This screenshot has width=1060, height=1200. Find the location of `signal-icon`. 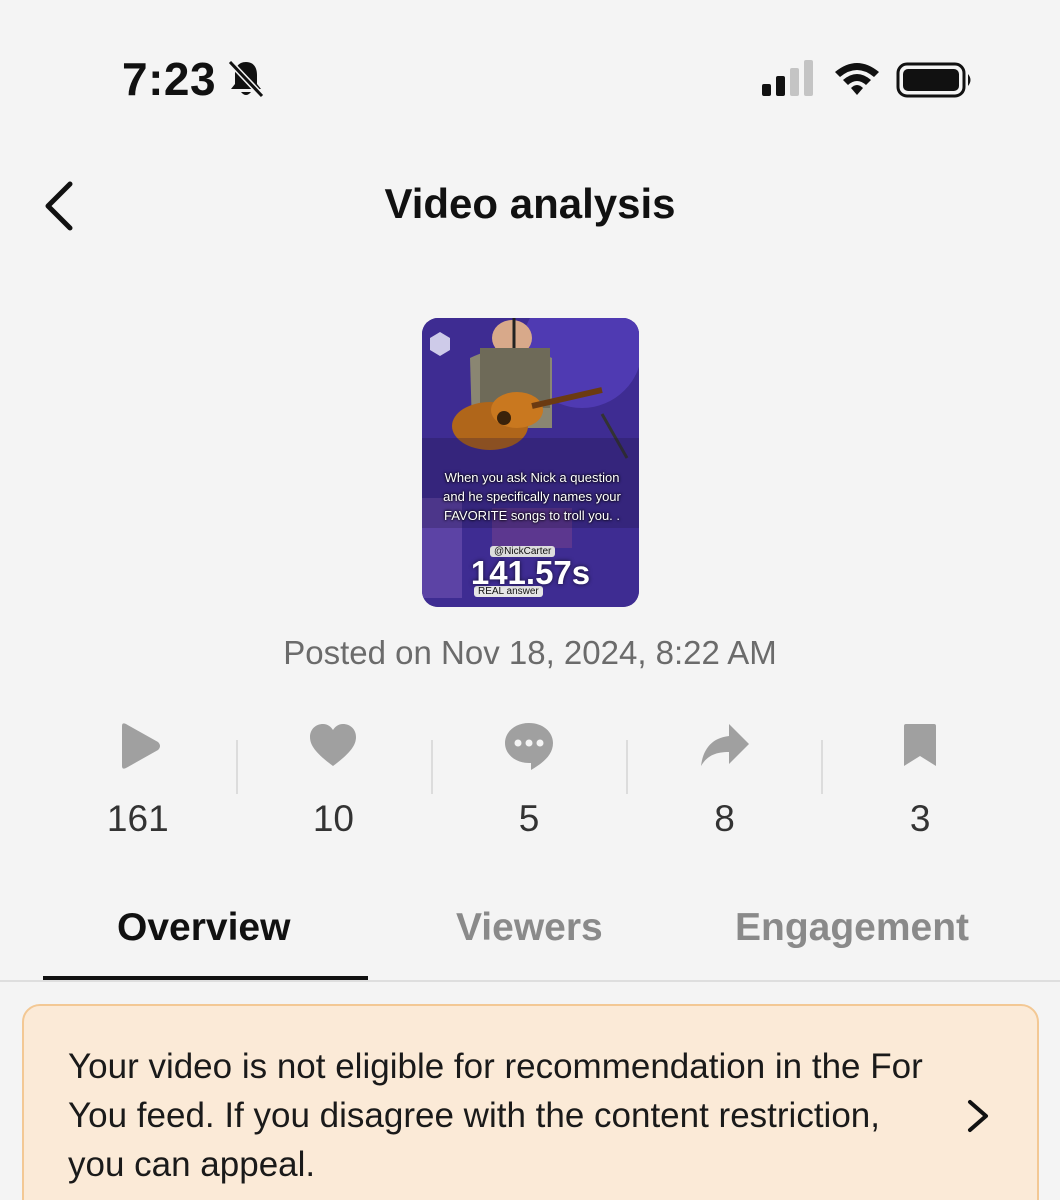

signal-icon is located at coordinates (787, 78).